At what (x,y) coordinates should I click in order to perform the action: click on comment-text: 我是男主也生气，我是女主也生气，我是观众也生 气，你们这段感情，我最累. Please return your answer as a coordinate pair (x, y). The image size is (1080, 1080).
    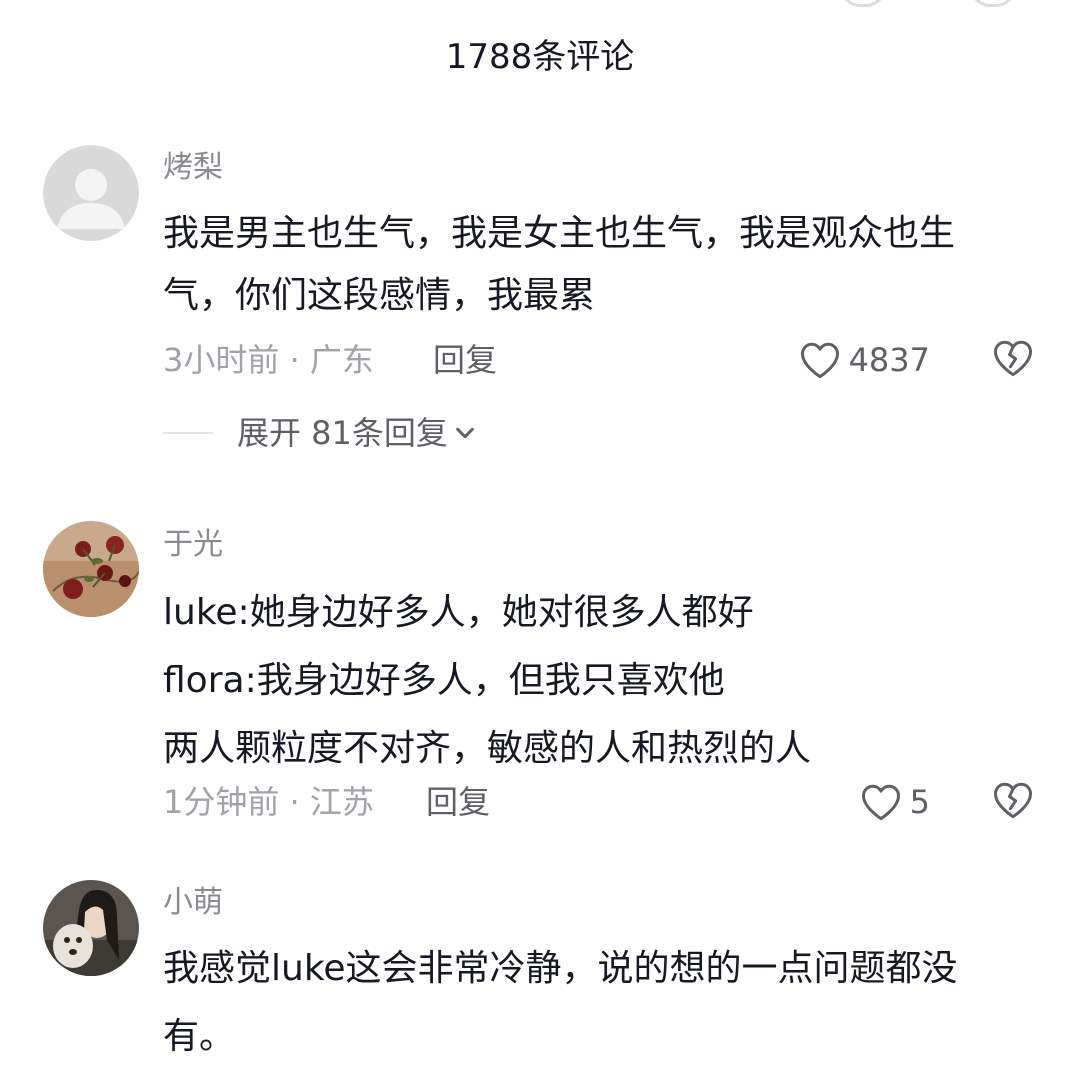
    Looking at the image, I should click on (603, 265).